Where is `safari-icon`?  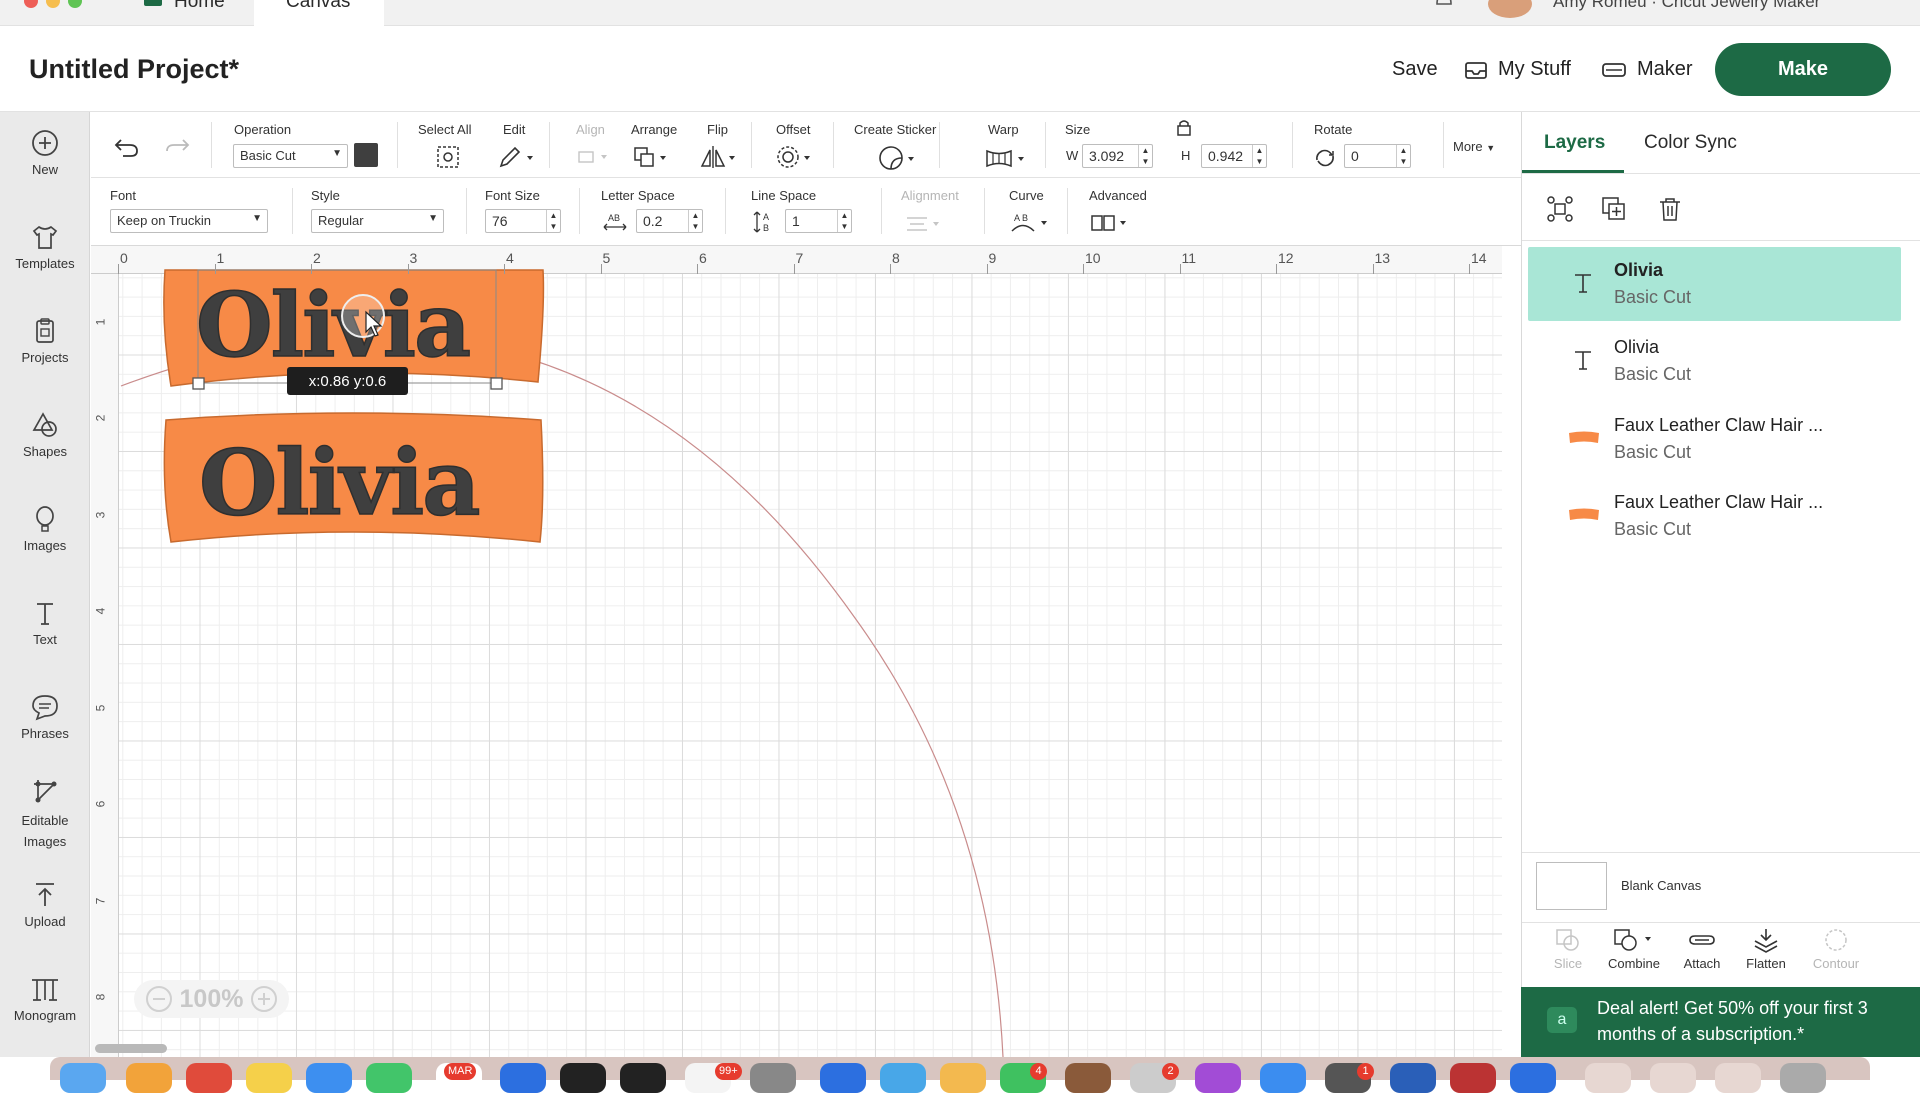
safari-icon is located at coordinates (329, 1078).